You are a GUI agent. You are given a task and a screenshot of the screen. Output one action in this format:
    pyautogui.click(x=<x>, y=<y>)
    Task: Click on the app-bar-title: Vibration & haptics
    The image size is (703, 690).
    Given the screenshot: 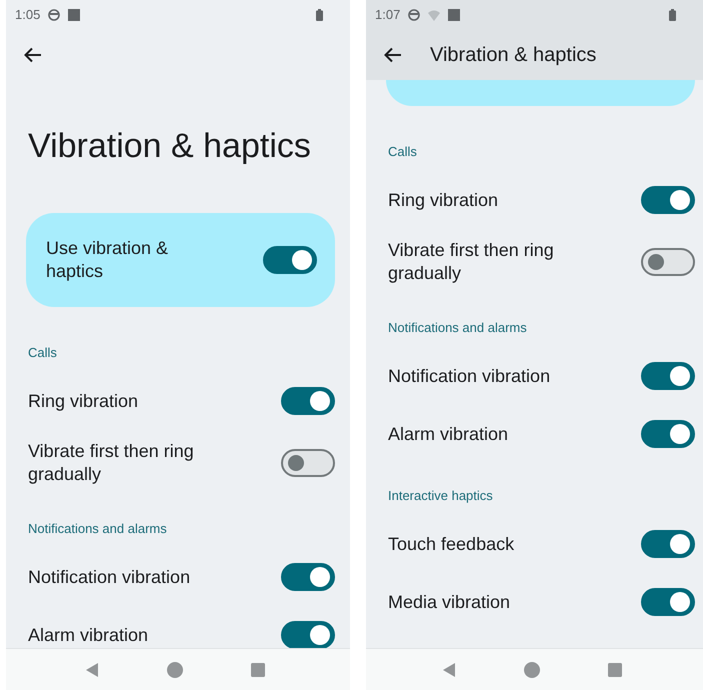 What is the action you would take?
    pyautogui.click(x=513, y=55)
    